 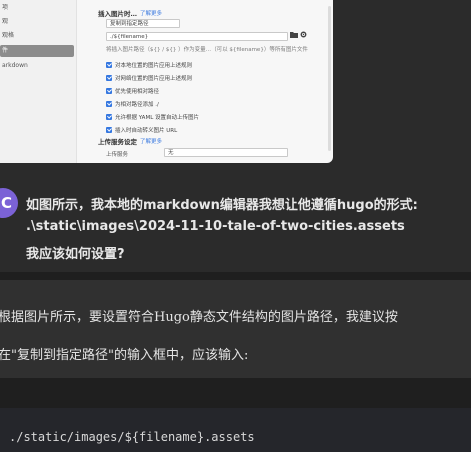 I want to click on user-avatar: C, so click(x=9, y=203).